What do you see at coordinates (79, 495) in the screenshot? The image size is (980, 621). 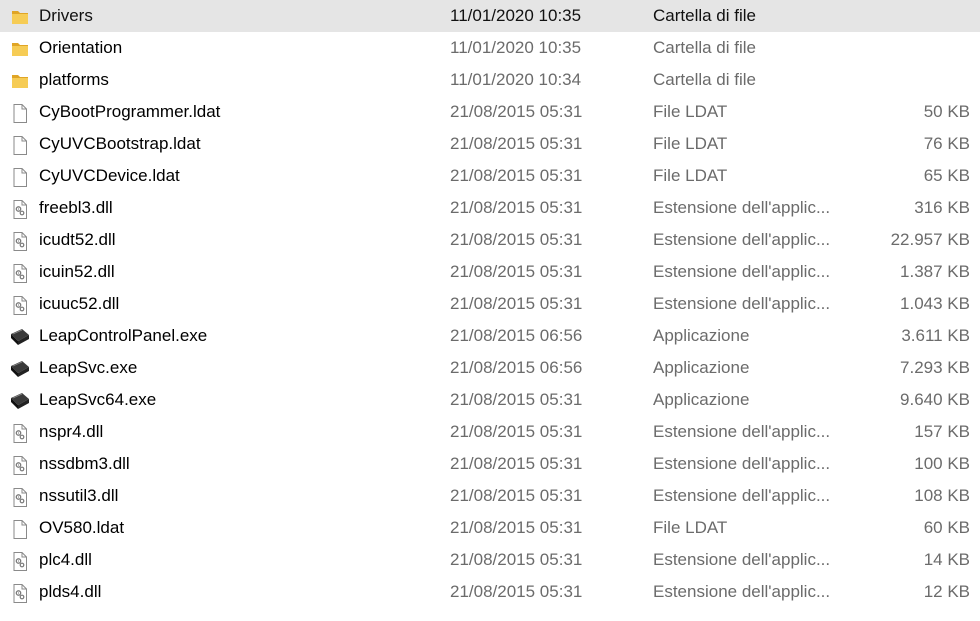 I see `file-name: nssutil3.dll` at bounding box center [79, 495].